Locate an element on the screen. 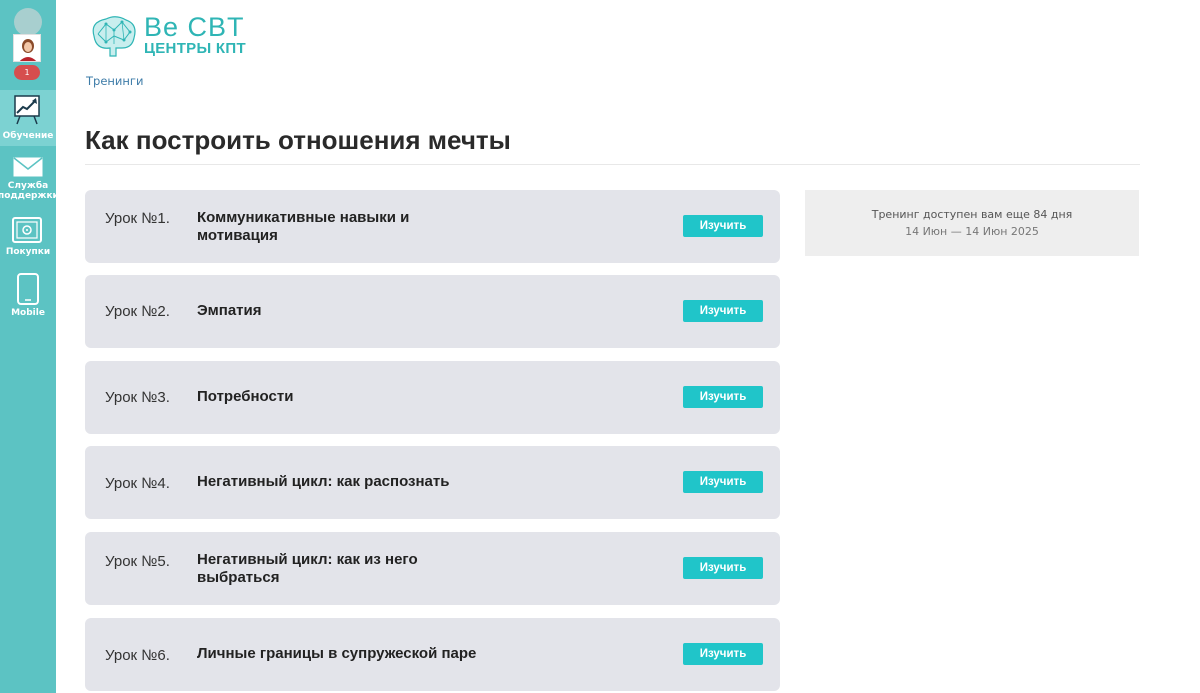 The width and height of the screenshot is (1200, 693). training-chart-icon is located at coordinates (27, 111).